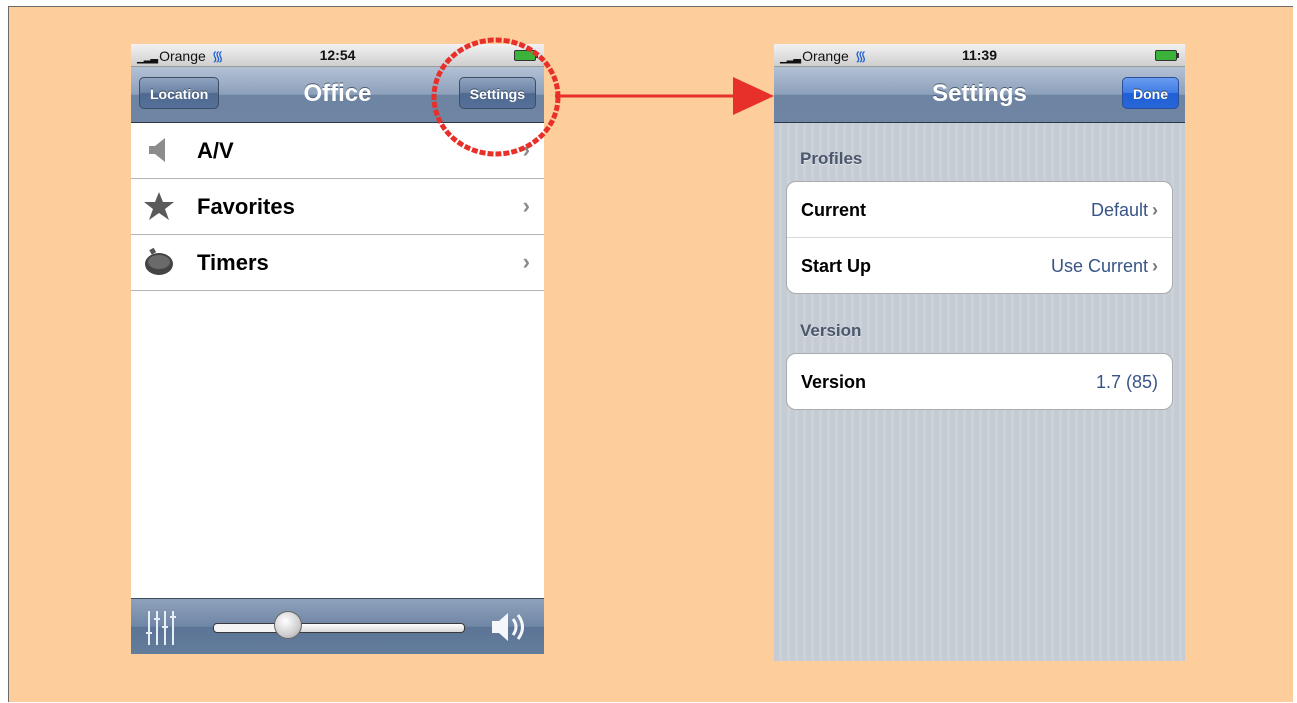  What do you see at coordinates (602, 97) in the screenshot?
I see `annotation-overlay` at bounding box center [602, 97].